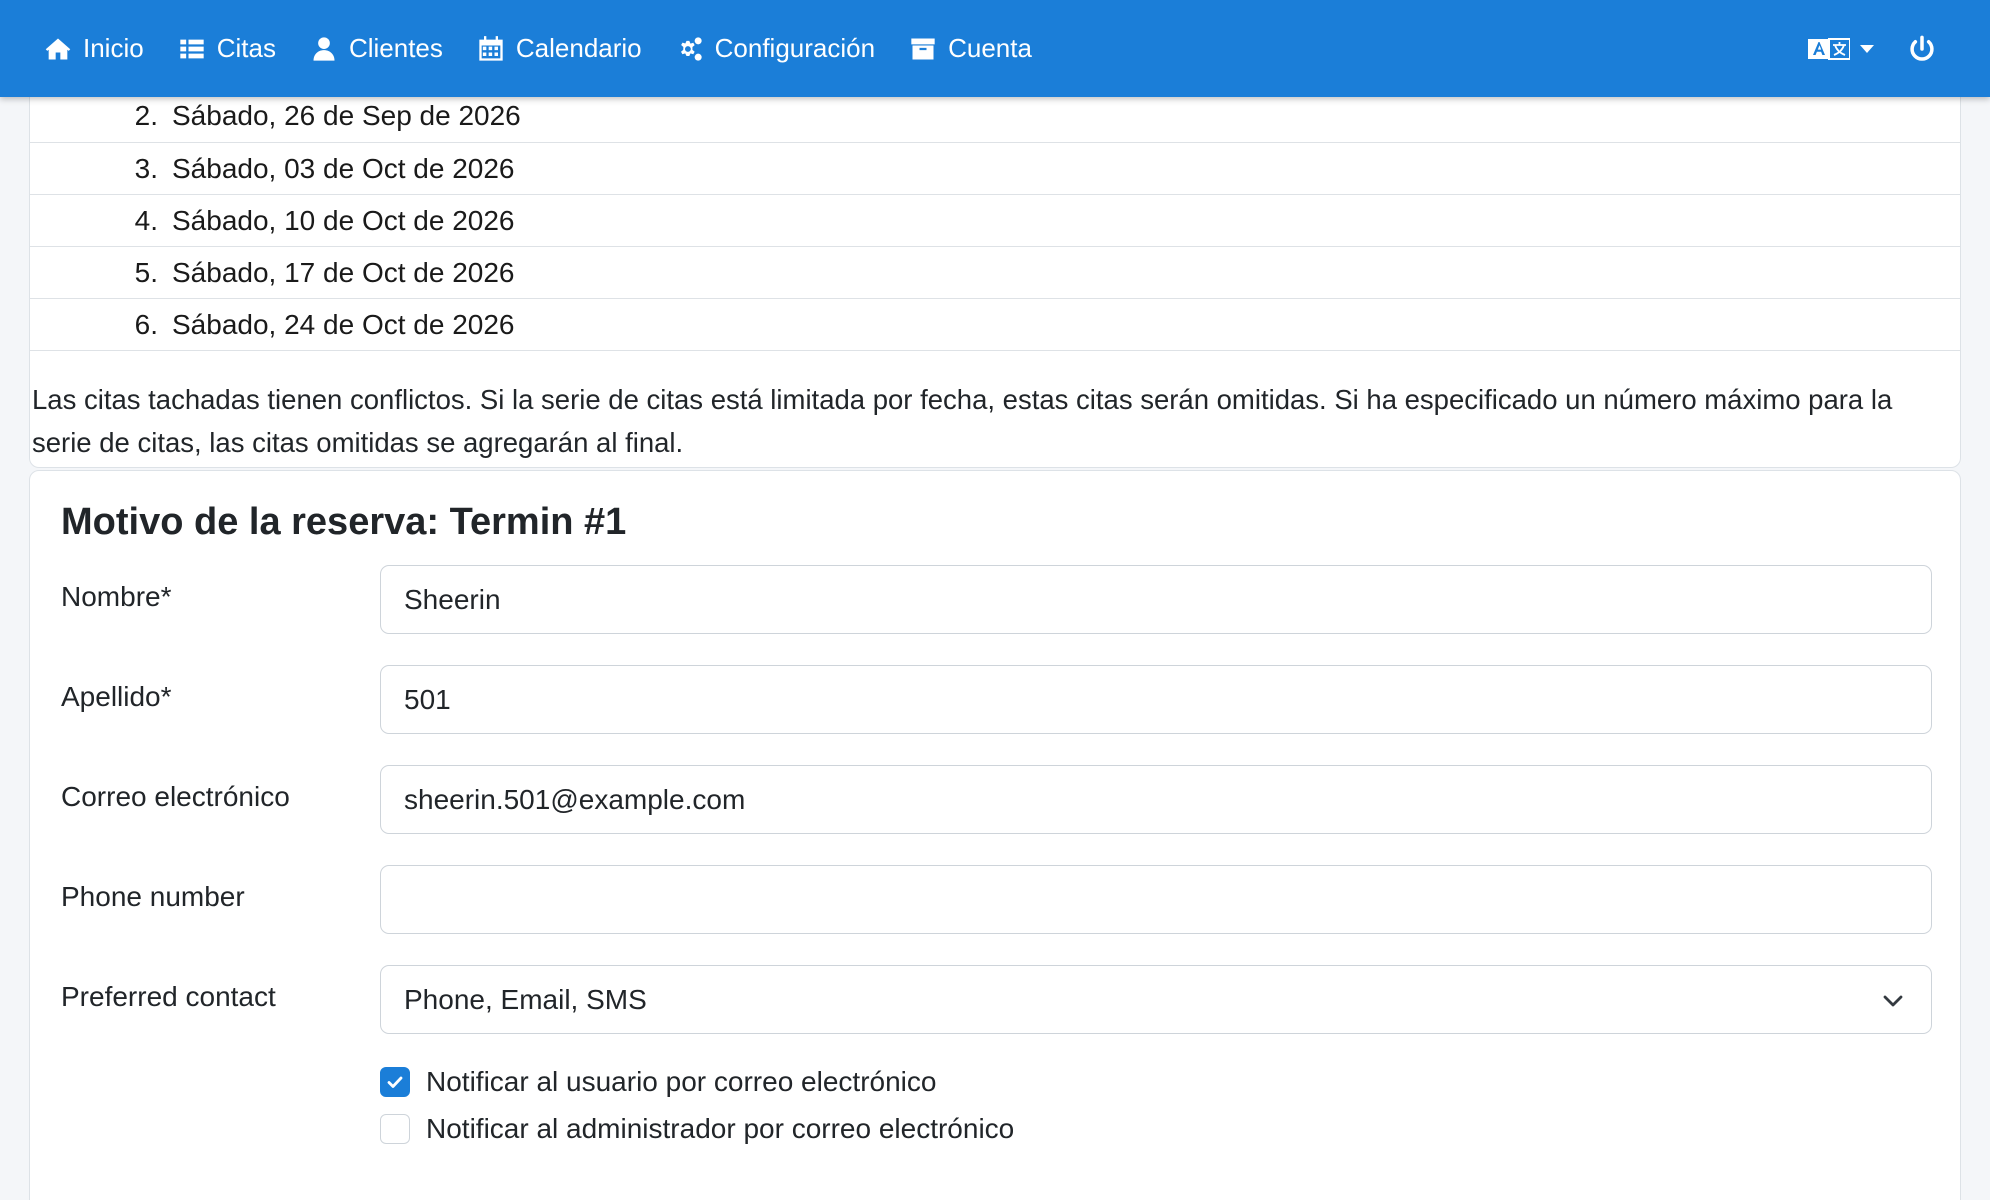 Image resolution: width=1990 pixels, height=1200 pixels. I want to click on gears-icon, so click(691, 48).